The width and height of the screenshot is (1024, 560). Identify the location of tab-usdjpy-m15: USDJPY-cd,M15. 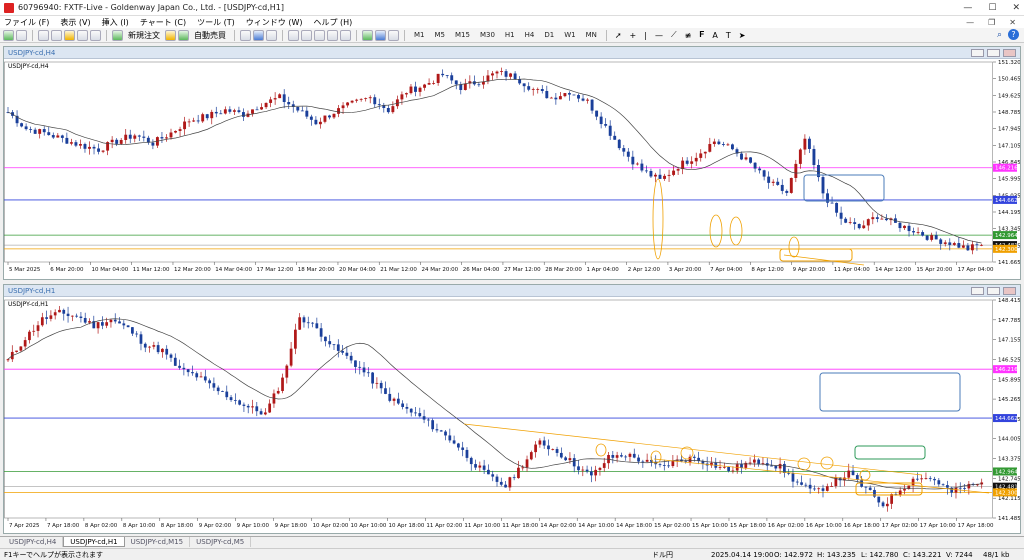
(158, 542).